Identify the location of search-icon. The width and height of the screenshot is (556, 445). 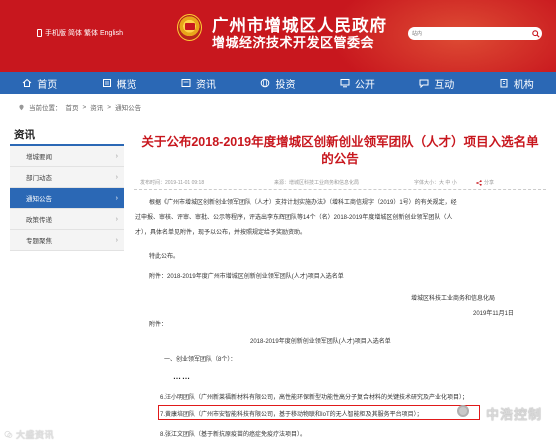
(535, 33).